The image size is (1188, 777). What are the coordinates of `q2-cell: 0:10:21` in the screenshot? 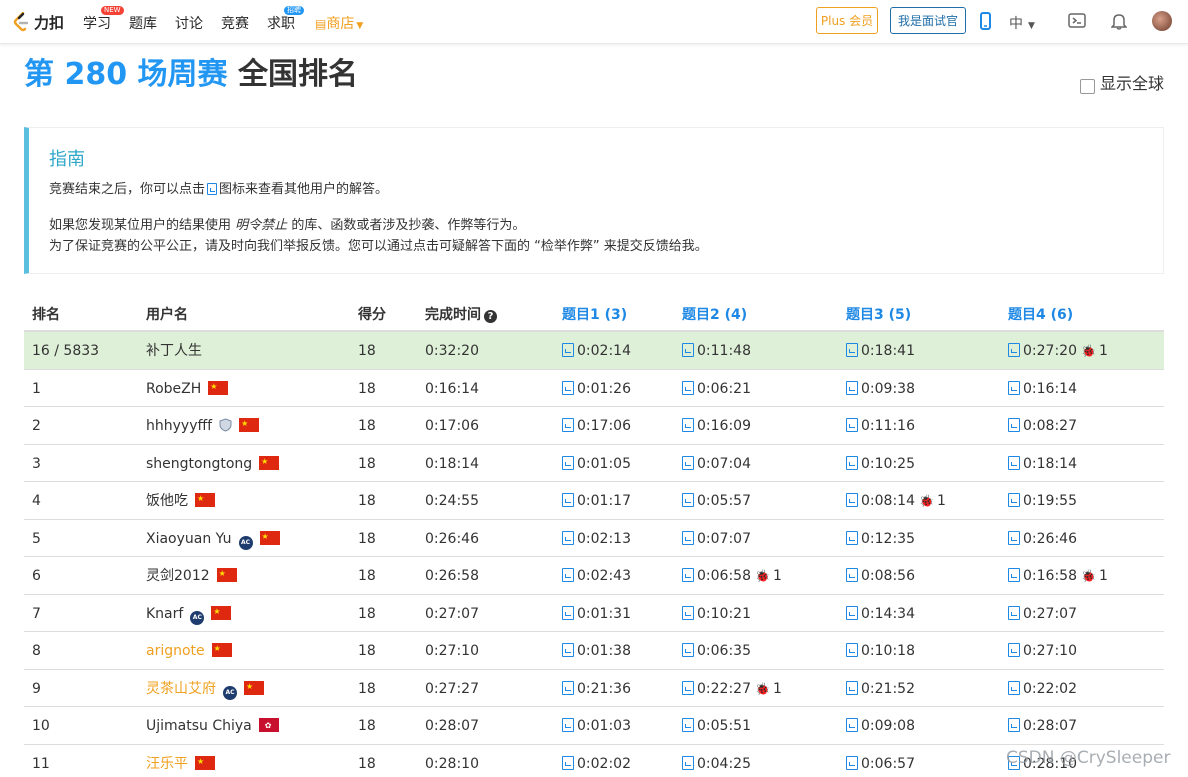 It's located at (716, 613).